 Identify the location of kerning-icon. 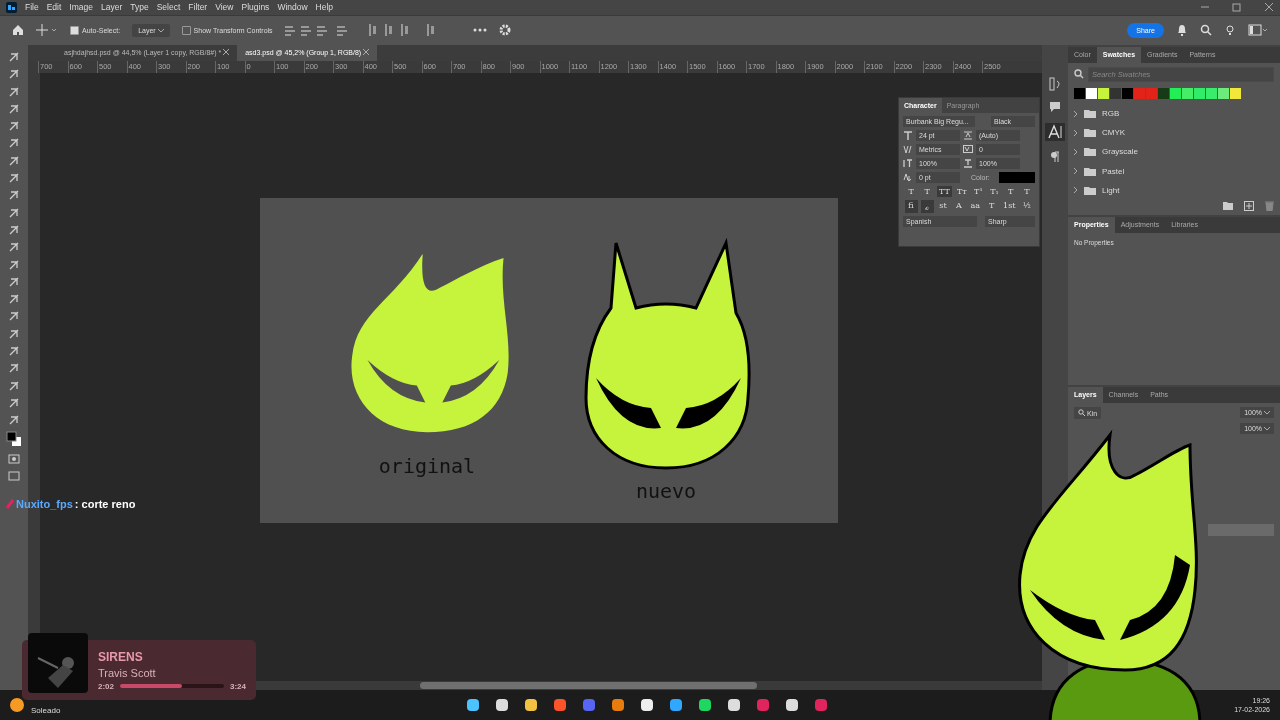
(908, 149).